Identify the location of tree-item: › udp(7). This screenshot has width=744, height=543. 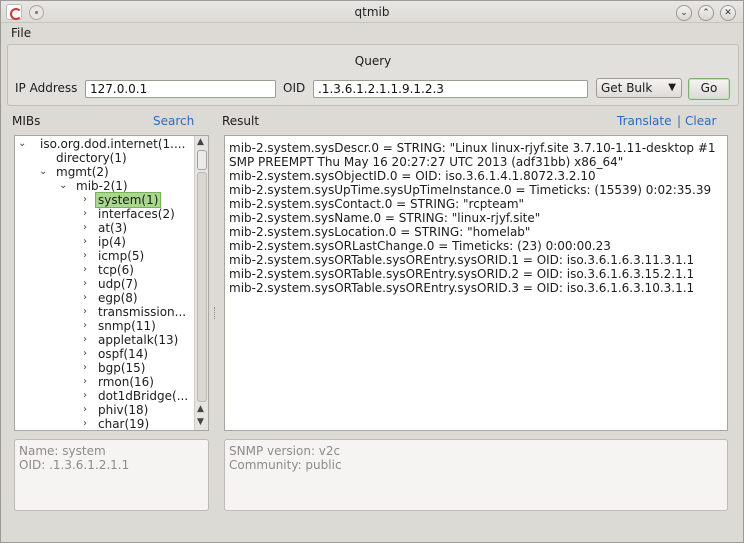
(110, 284).